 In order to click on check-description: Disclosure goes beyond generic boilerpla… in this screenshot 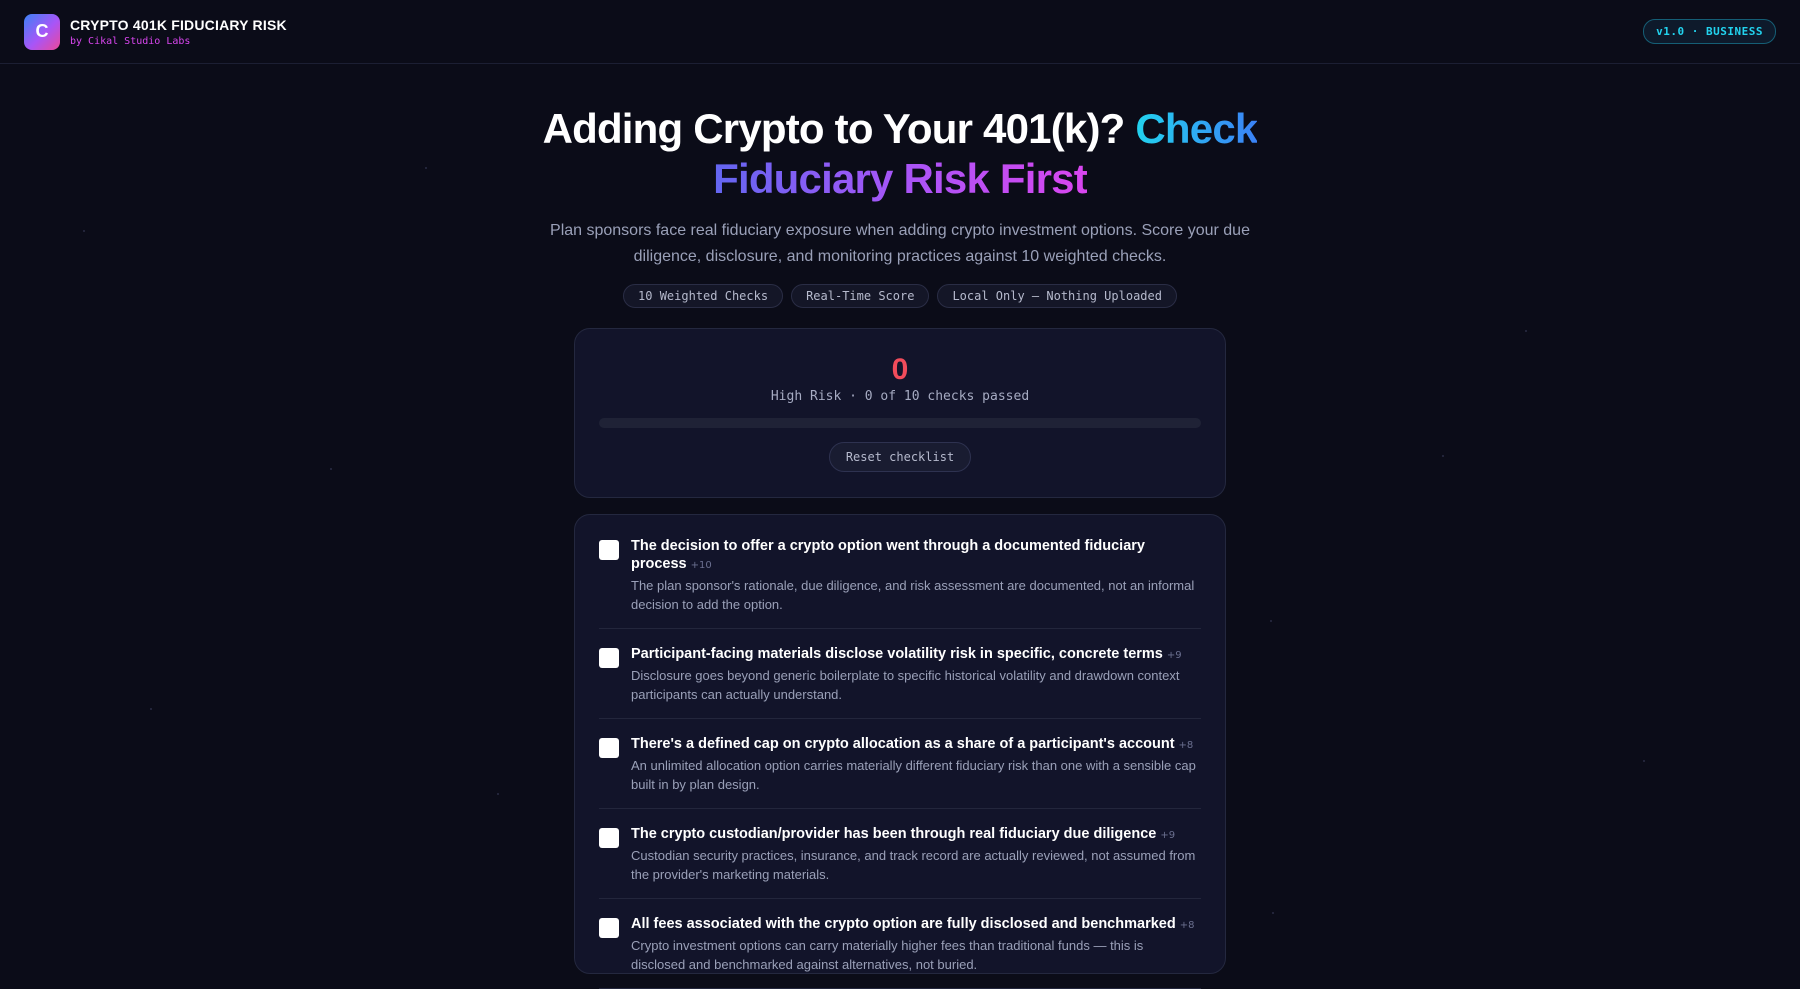, I will do `click(905, 685)`.